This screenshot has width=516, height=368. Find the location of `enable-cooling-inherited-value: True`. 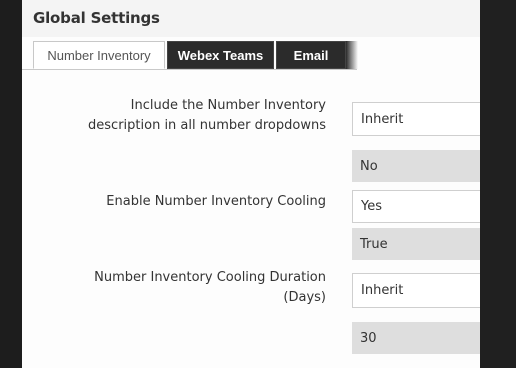

enable-cooling-inherited-value: True is located at coordinates (416, 244).